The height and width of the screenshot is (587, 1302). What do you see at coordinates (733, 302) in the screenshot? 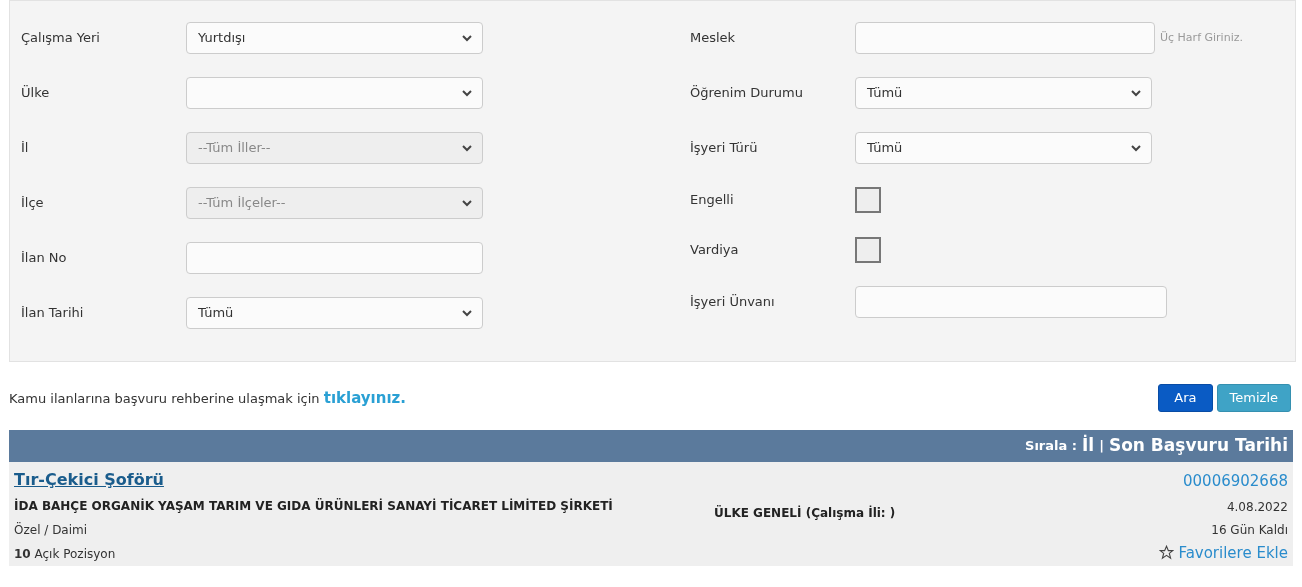
I see `field-label: İşyeri Ünvanı` at bounding box center [733, 302].